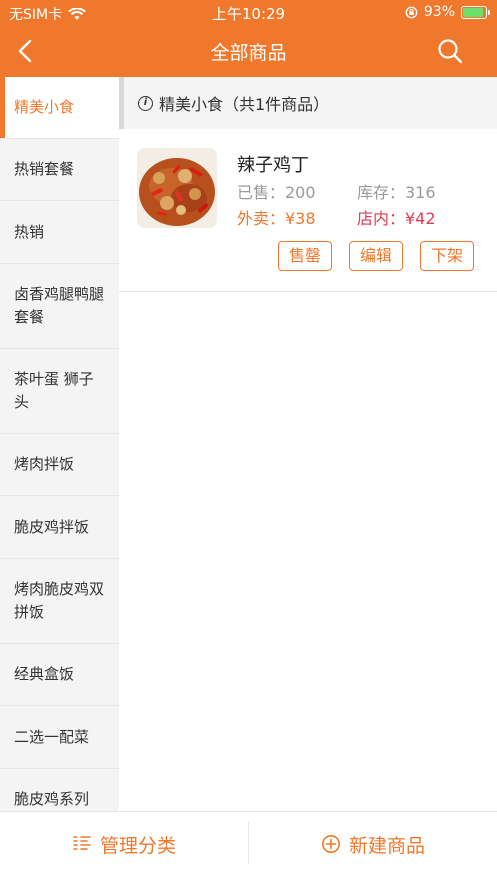  I want to click on category-list-icon, so click(82, 843).